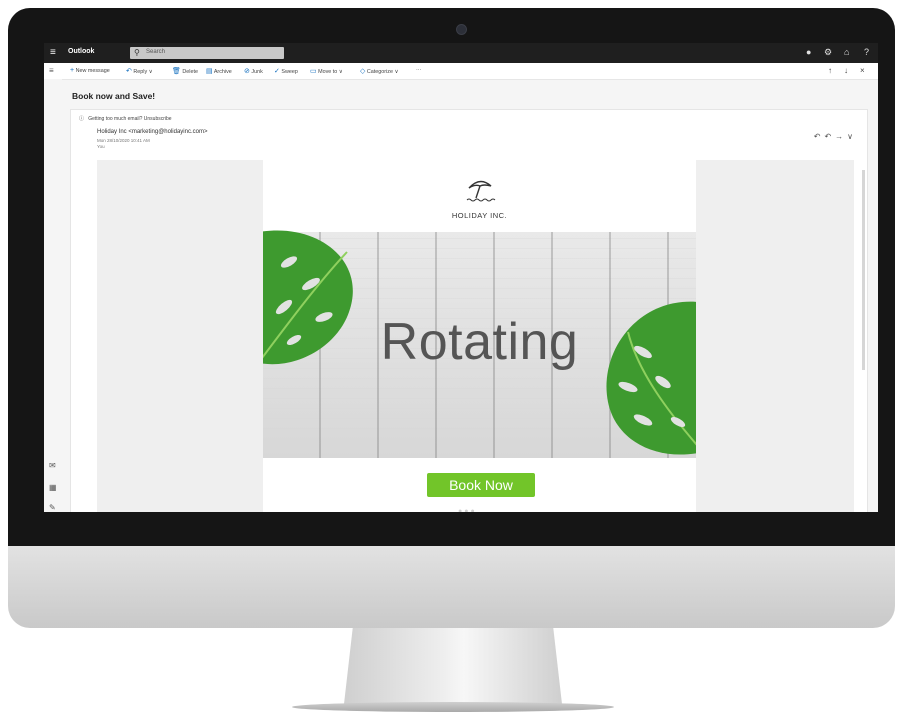  I want to click on settings-icon: ⚙, so click(828, 52).